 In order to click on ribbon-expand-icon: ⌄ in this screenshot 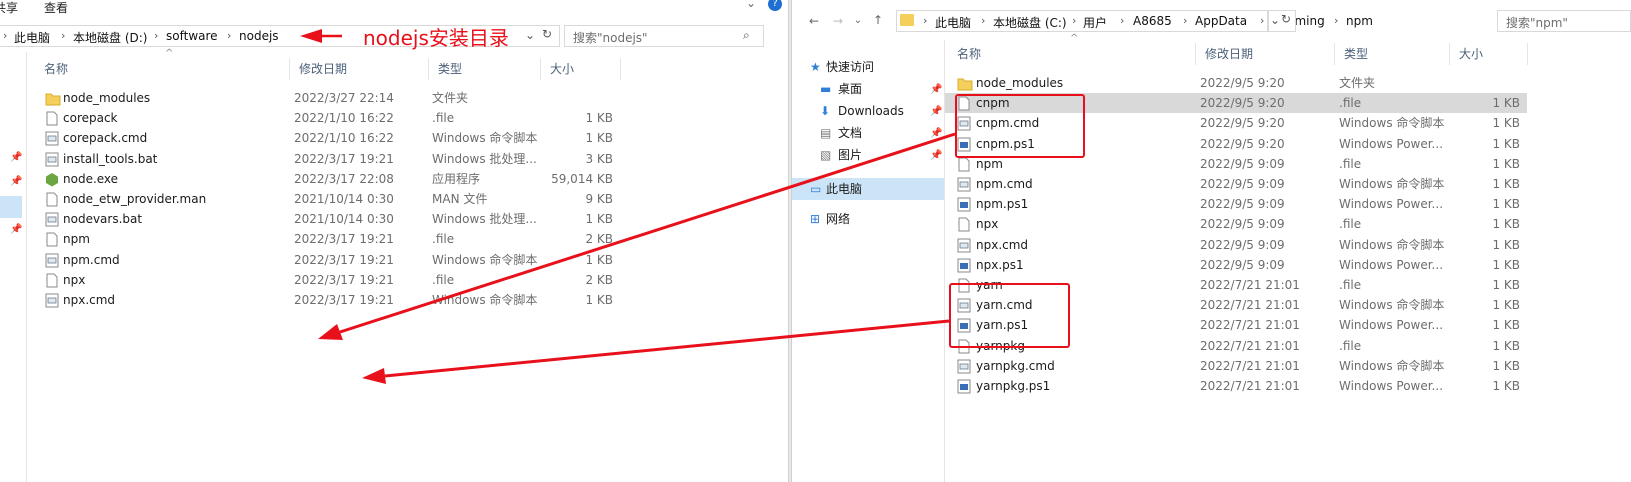, I will do `click(751, 5)`.